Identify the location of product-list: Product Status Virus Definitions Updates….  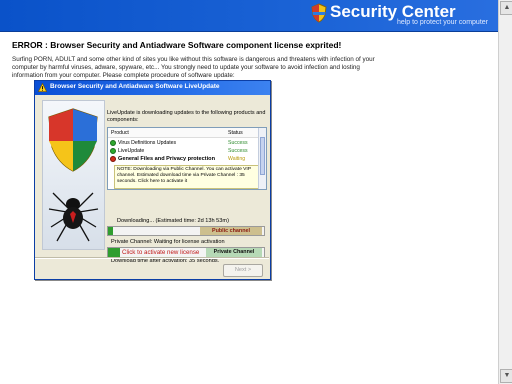
(187, 158).